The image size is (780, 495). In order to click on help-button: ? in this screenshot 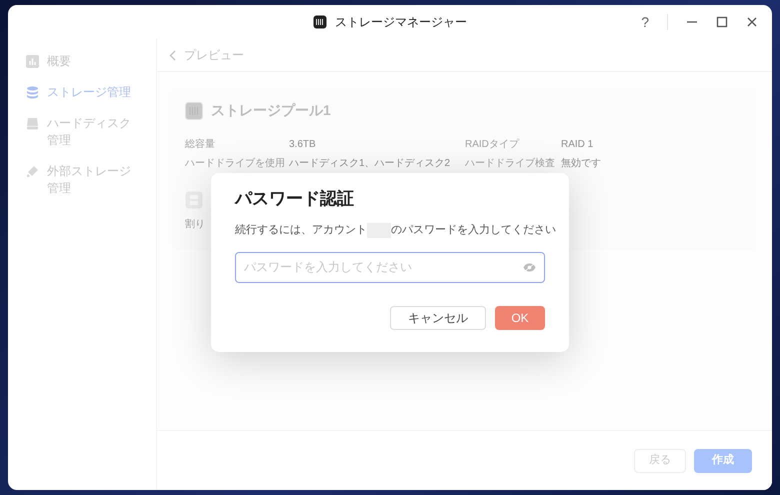, I will do `click(645, 22)`.